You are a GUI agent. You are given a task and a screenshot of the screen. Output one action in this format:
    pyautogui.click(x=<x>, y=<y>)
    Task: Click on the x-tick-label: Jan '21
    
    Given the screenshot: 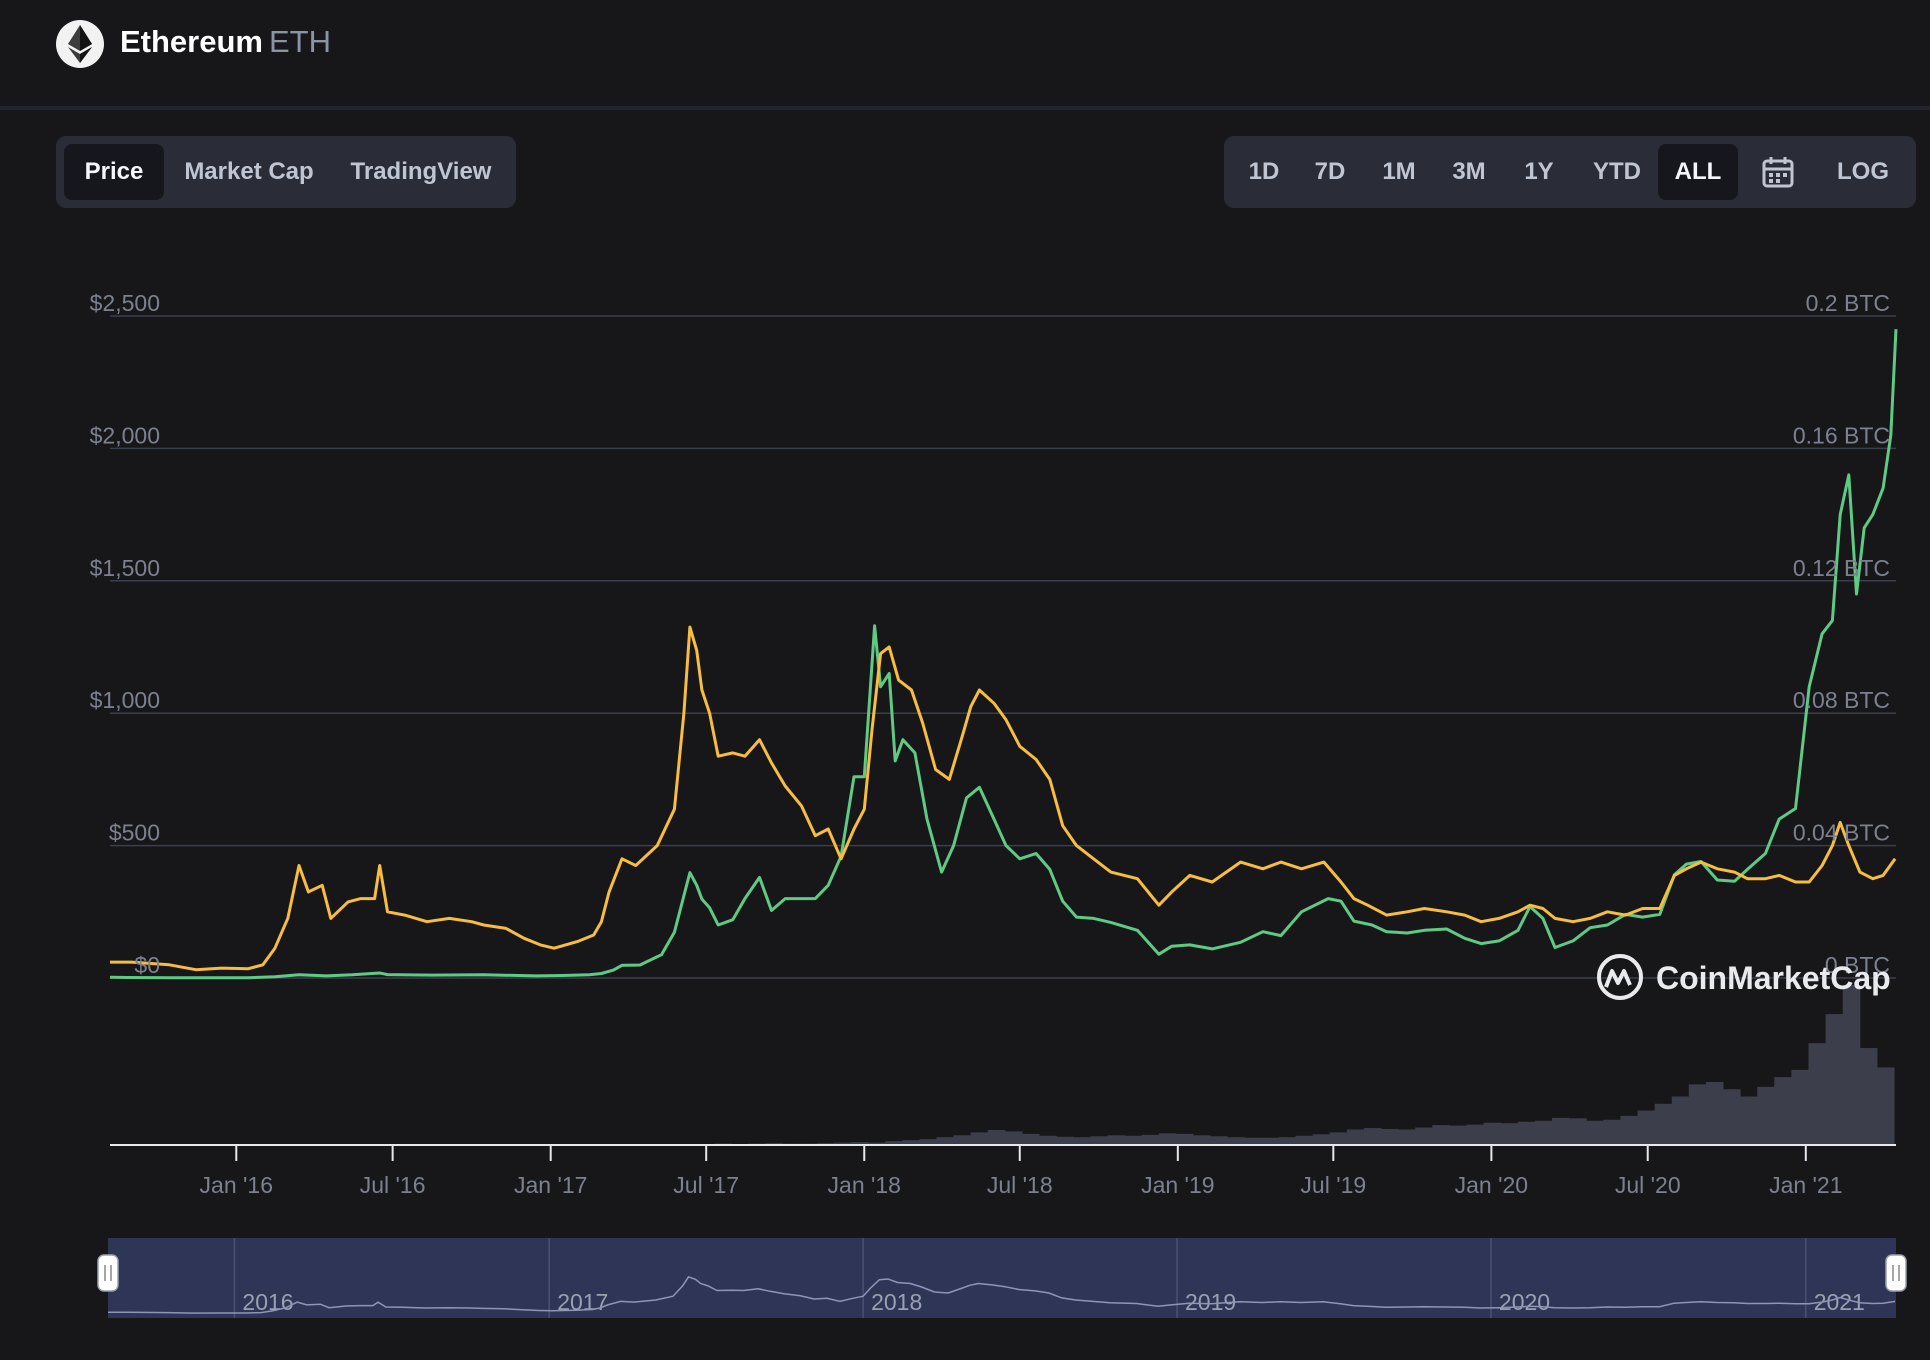 What is the action you would take?
    pyautogui.click(x=1805, y=1185)
    